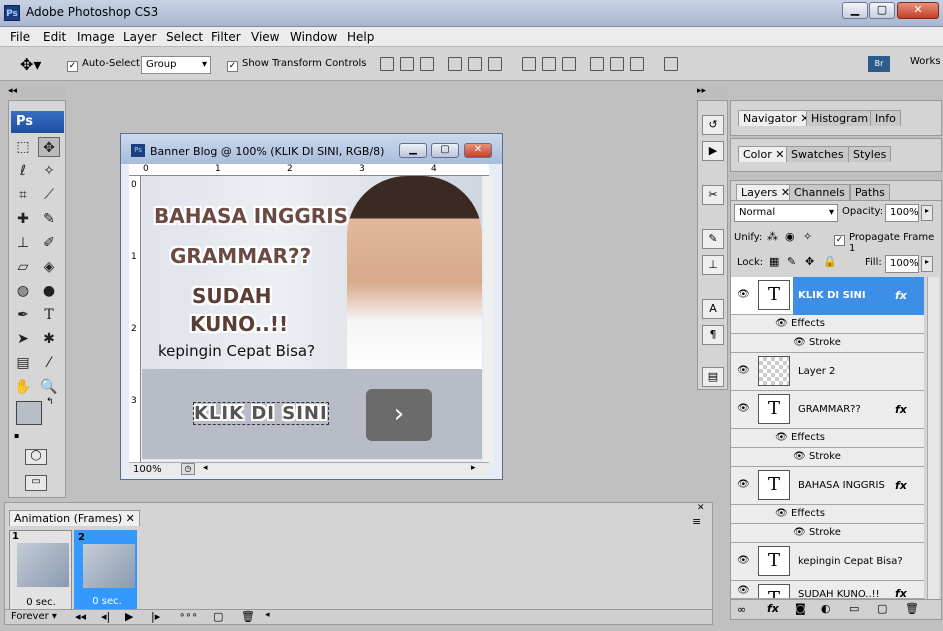  I want to click on workspace-label: Works, so click(925, 61).